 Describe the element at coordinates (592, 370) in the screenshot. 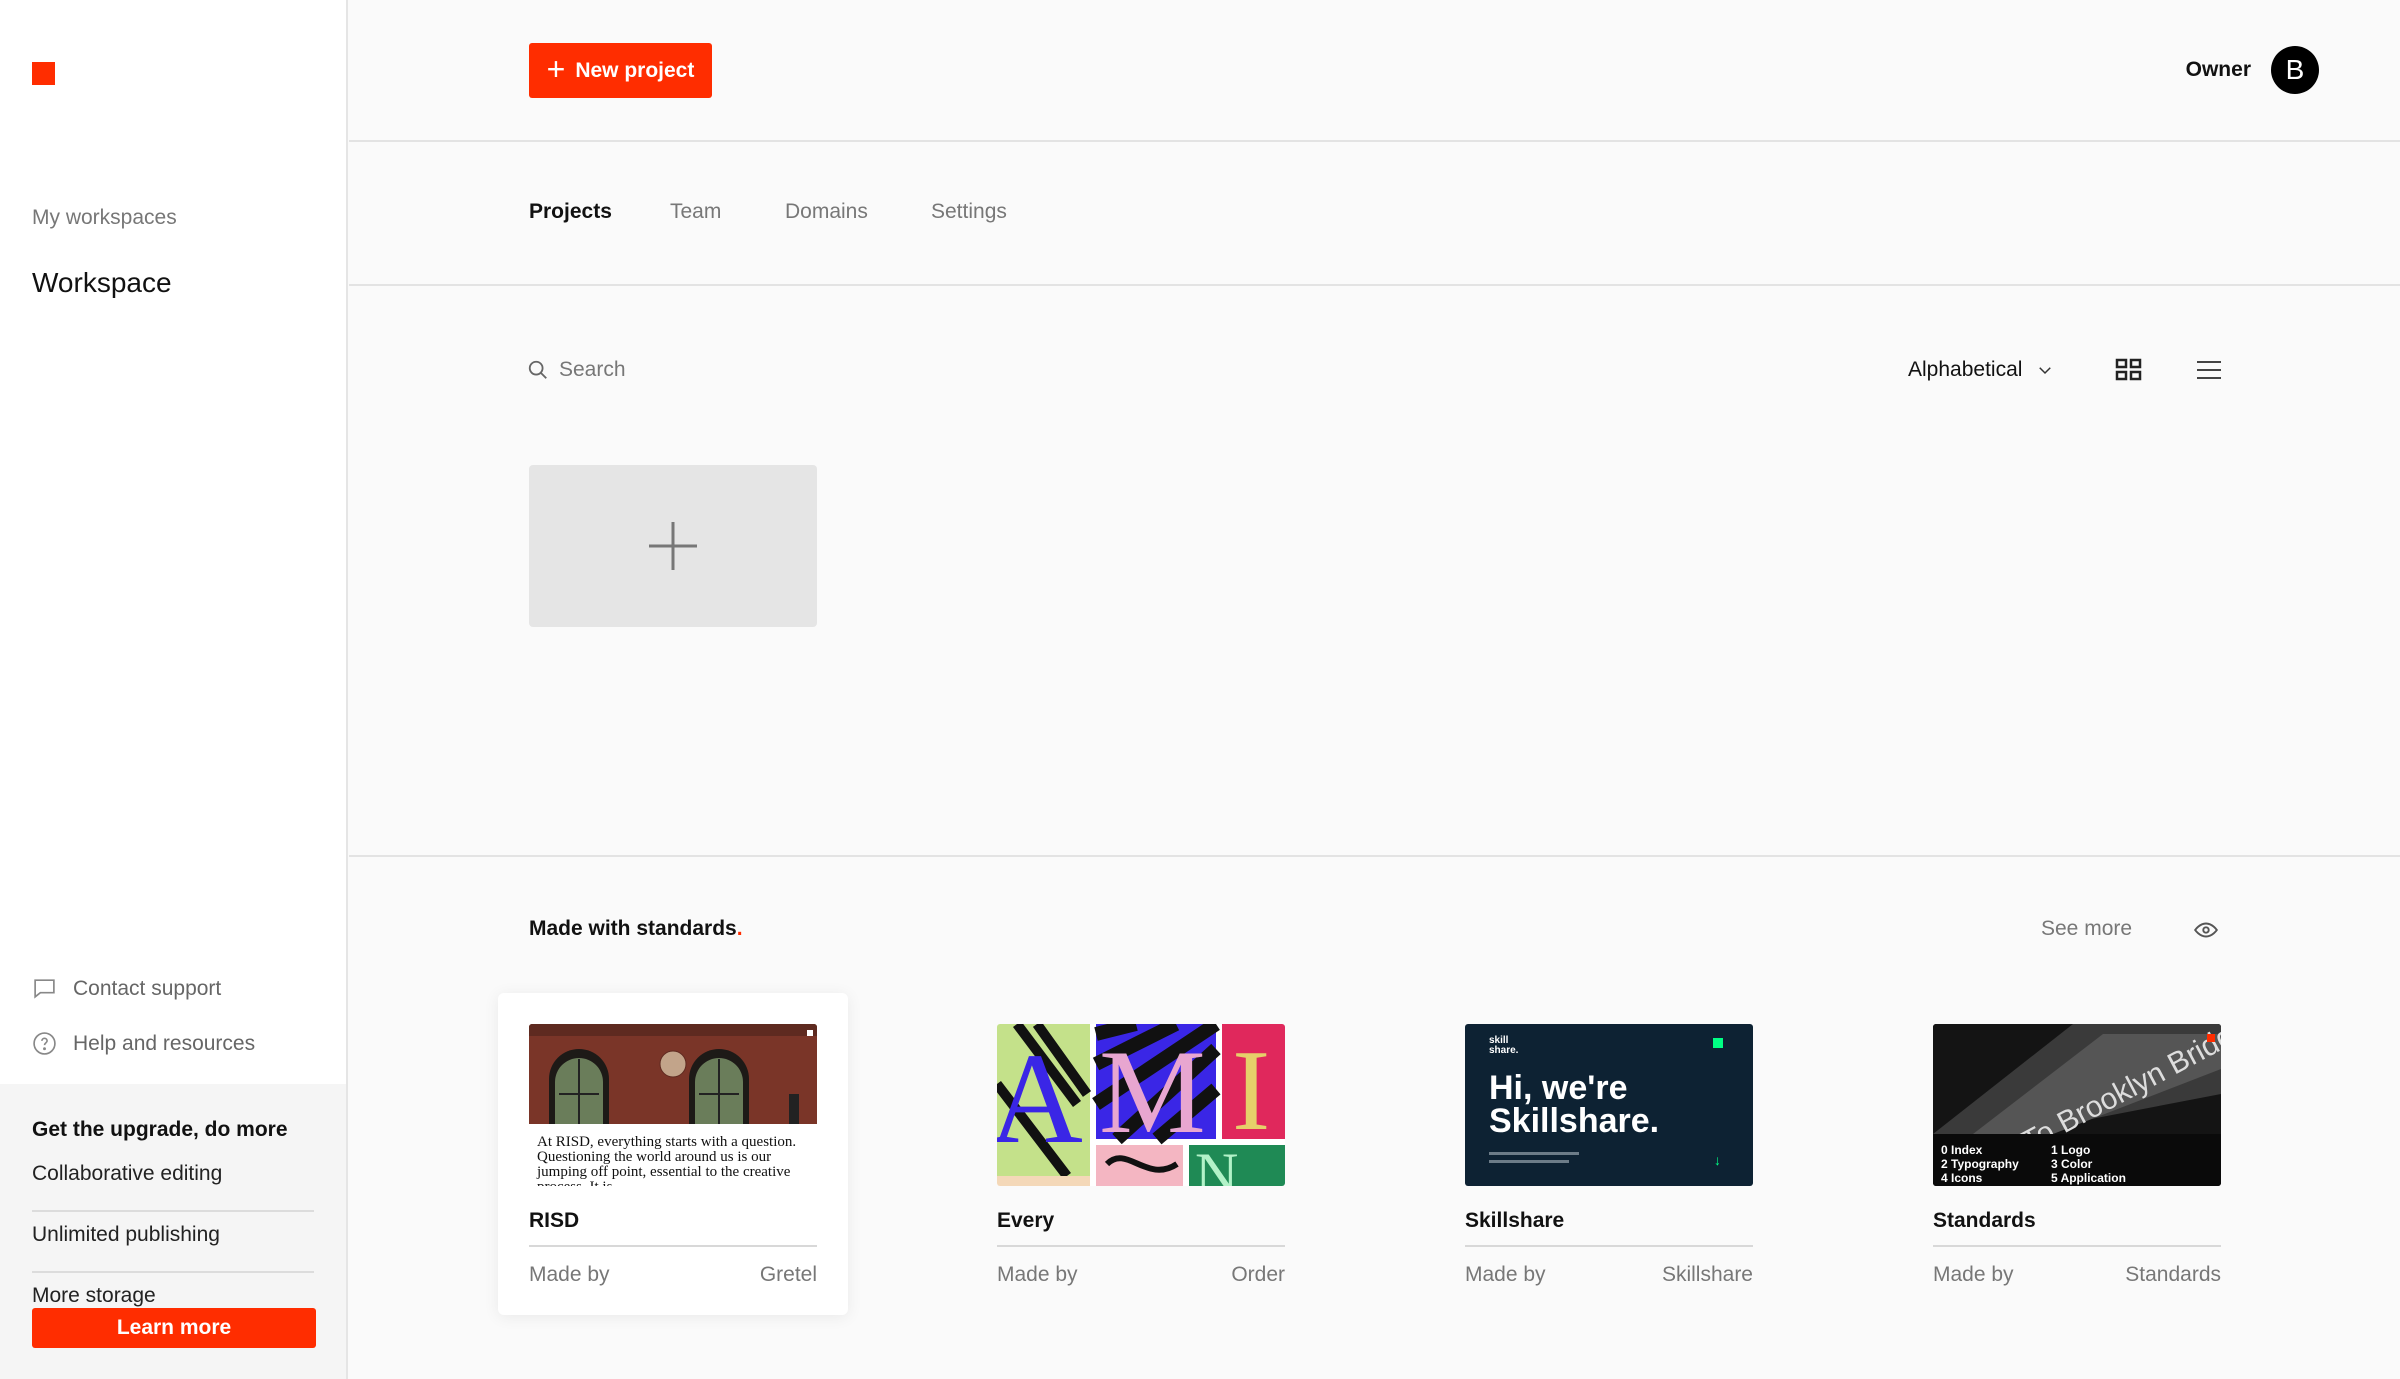

I see `search-input: Search` at that location.